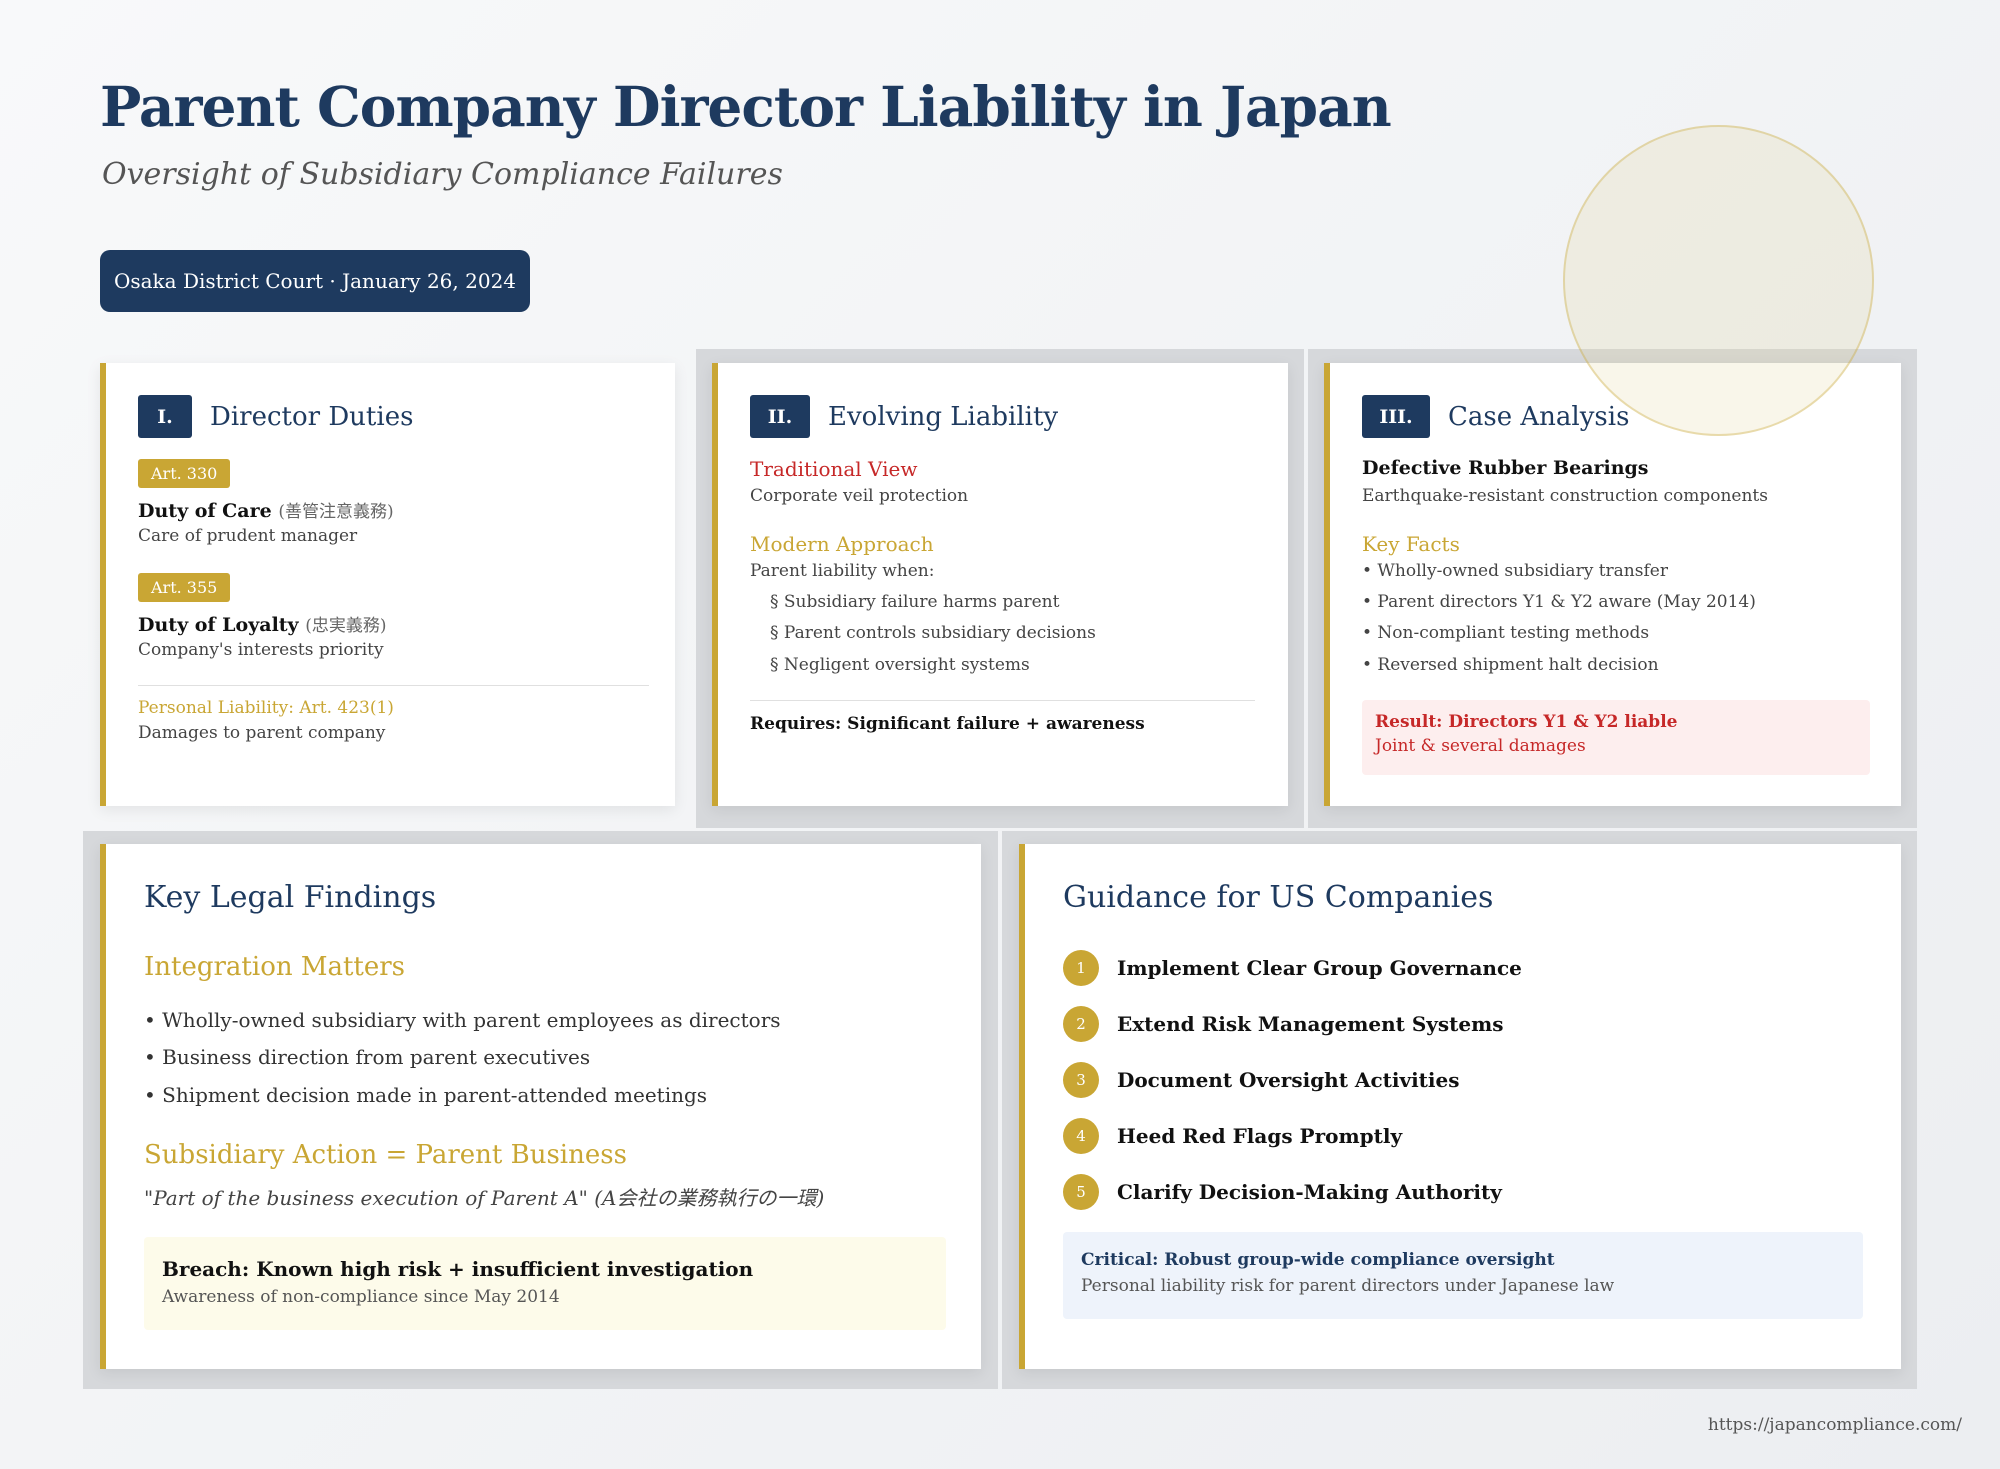  Describe the element at coordinates (275, 967) in the screenshot. I see `integration-heading: Integration Matters` at that location.